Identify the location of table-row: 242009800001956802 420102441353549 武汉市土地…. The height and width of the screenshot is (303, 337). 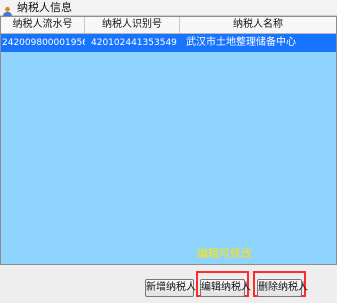
(168, 43).